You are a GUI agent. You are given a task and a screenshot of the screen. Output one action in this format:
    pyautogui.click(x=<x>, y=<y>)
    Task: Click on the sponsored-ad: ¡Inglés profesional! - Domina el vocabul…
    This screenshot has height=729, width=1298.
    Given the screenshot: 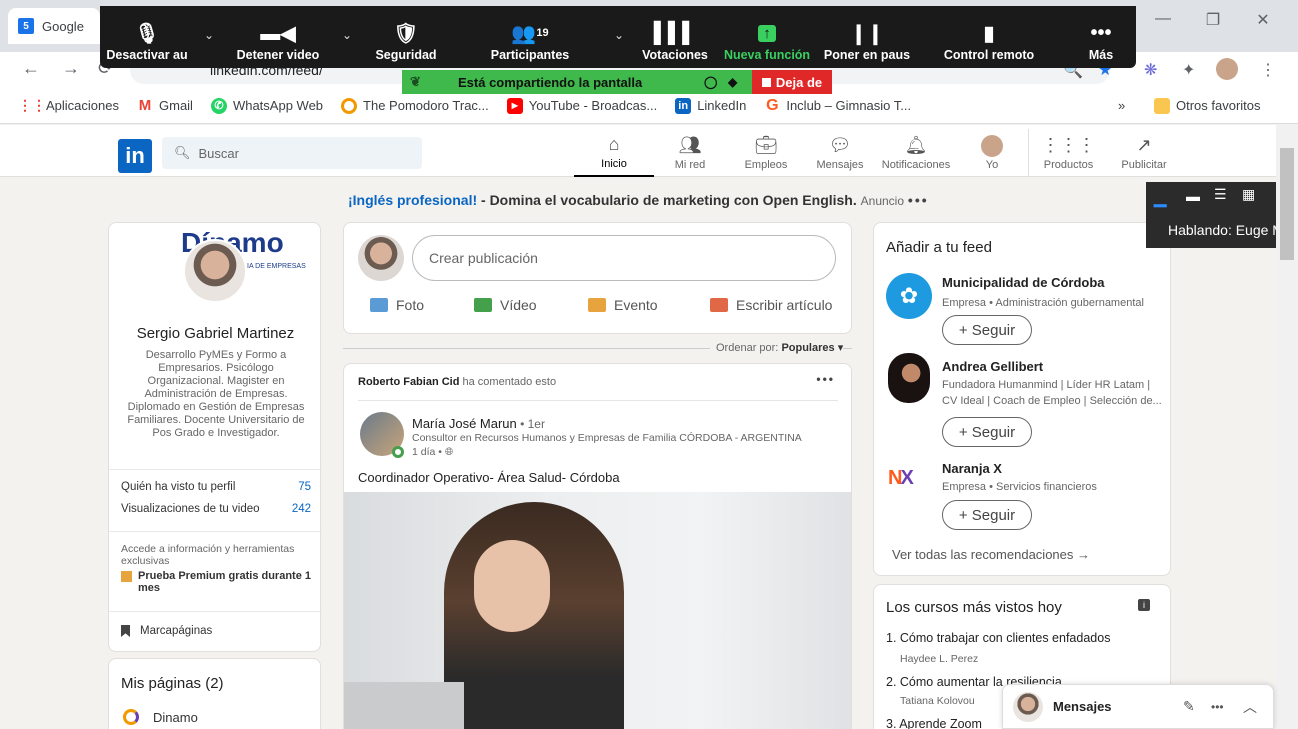 What is the action you would take?
    pyautogui.click(x=638, y=200)
    